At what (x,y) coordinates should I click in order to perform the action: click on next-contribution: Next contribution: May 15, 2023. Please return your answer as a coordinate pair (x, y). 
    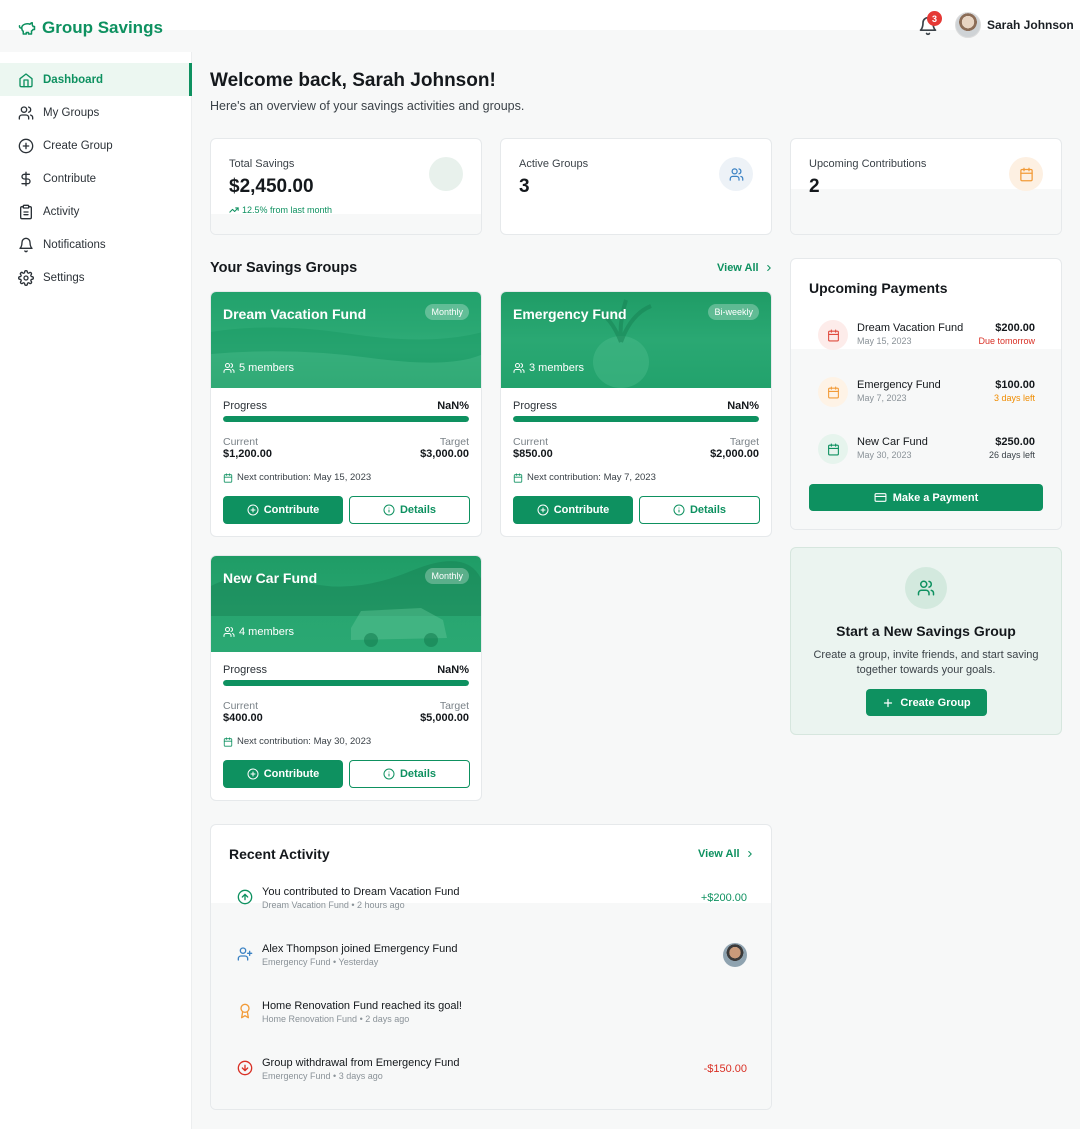
    Looking at the image, I should click on (297, 477).